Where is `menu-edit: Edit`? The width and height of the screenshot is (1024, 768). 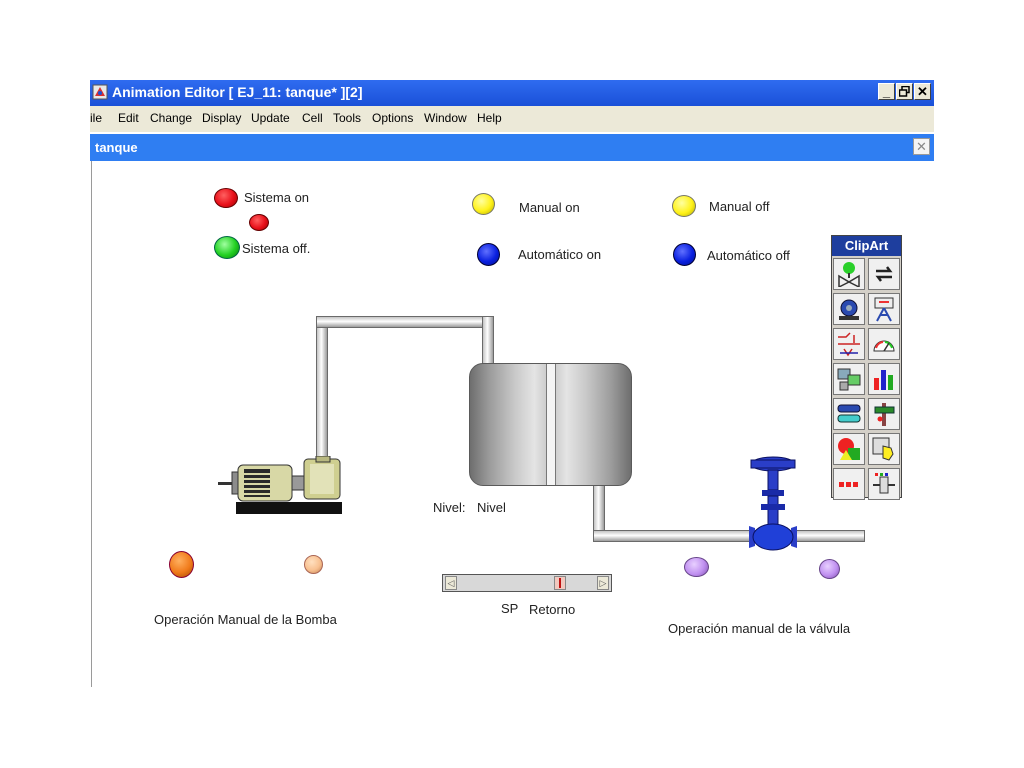
menu-edit: Edit is located at coordinates (128, 118).